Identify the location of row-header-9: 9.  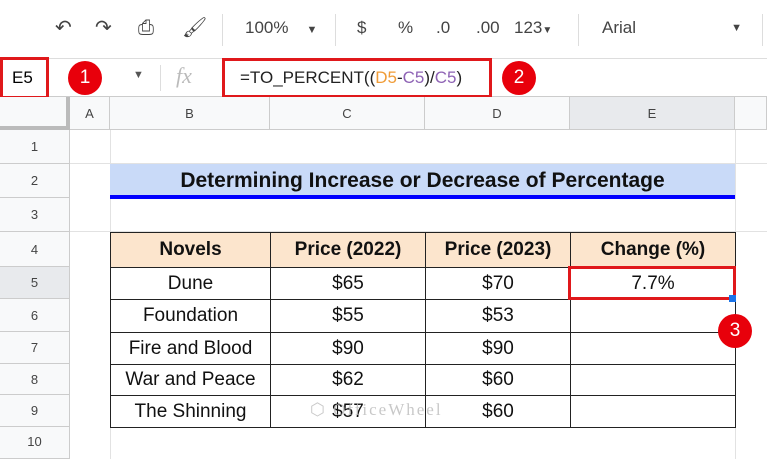
(35, 411).